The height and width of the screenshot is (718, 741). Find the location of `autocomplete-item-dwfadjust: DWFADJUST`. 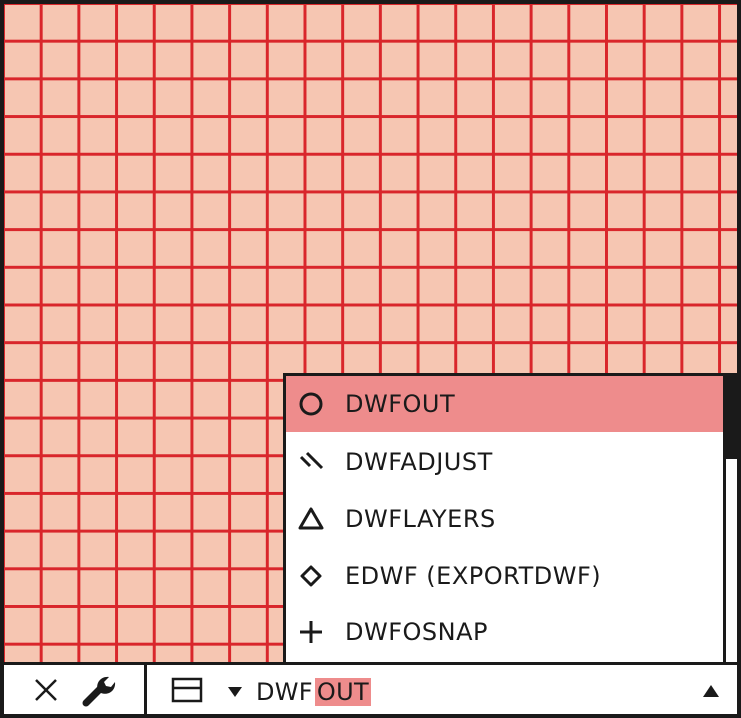

autocomplete-item-dwfadjust: DWFADJUST is located at coordinates (504, 462).